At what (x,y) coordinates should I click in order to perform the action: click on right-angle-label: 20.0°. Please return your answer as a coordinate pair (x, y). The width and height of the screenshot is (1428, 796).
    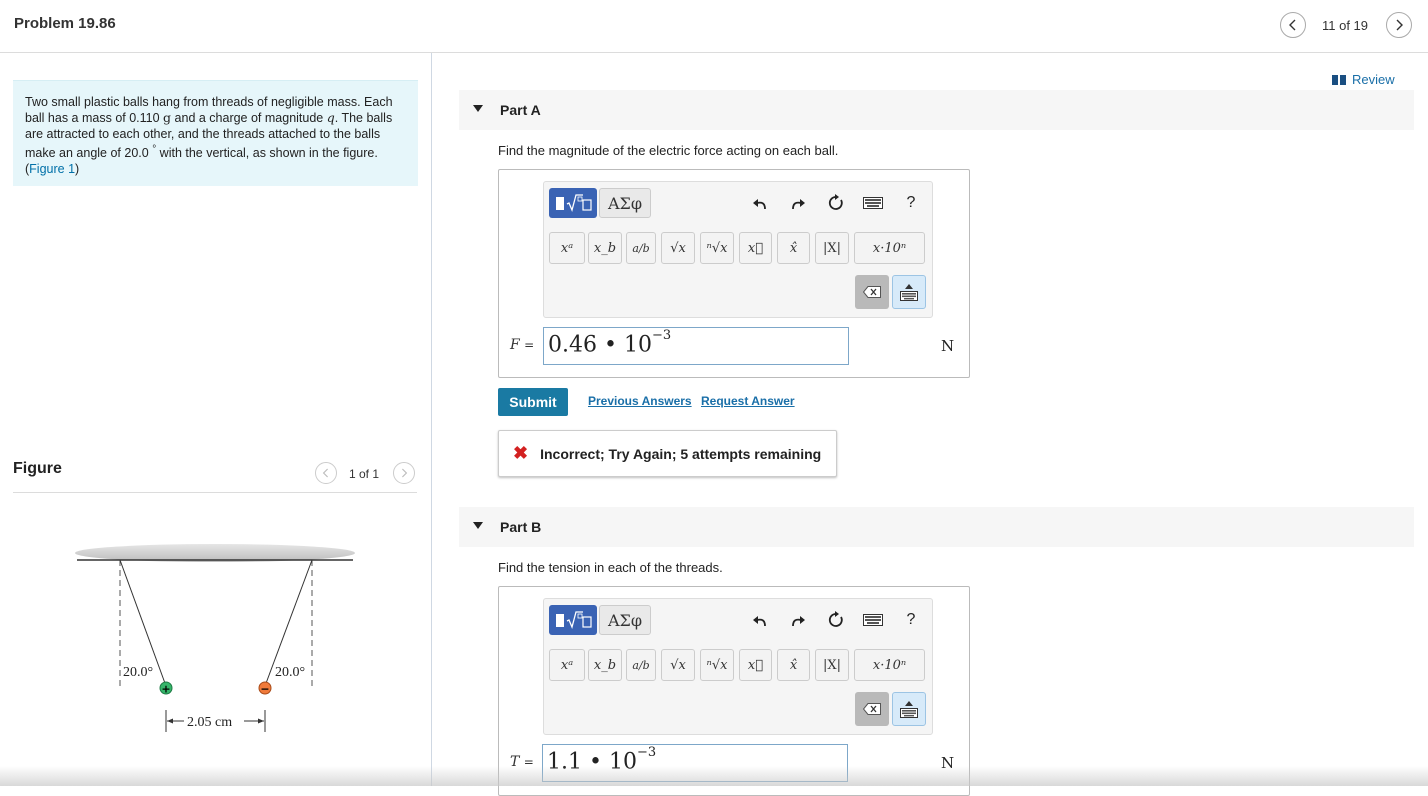
    Looking at the image, I should click on (290, 672).